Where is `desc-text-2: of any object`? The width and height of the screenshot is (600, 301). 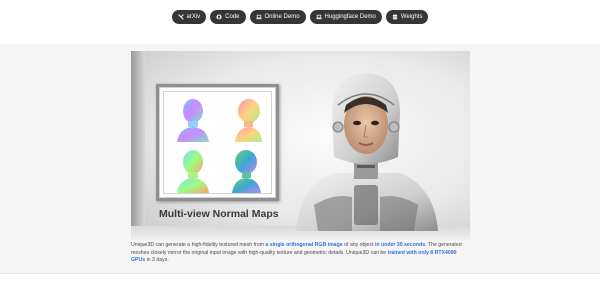 desc-text-2: of any object is located at coordinates (358, 245).